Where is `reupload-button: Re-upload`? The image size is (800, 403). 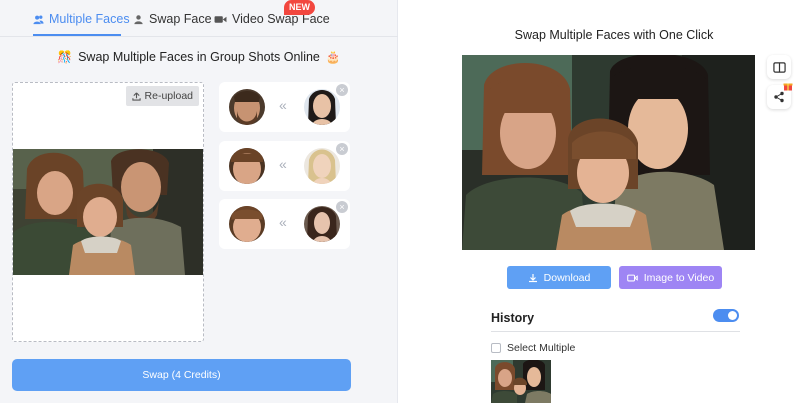 reupload-button: Re-upload is located at coordinates (162, 96).